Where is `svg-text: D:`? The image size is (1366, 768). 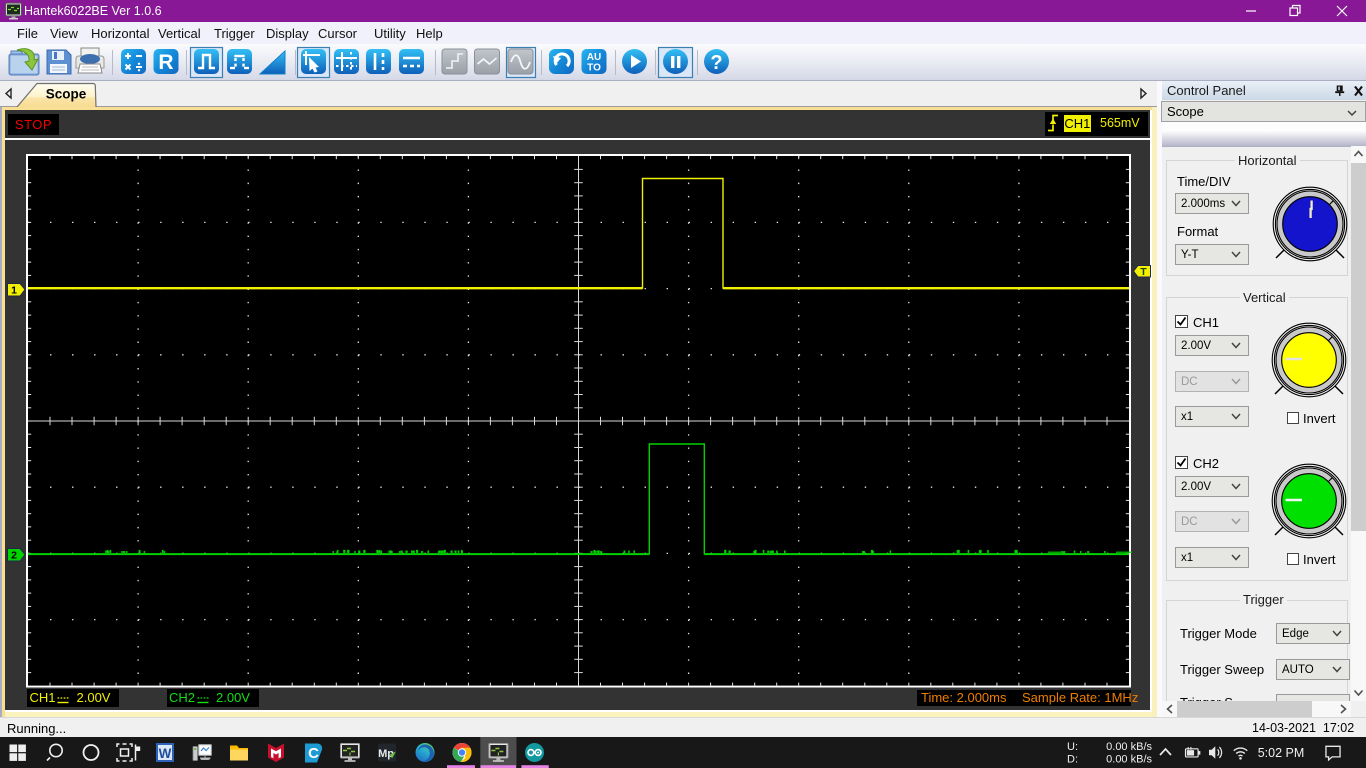 svg-text: D: is located at coordinates (1072, 760).